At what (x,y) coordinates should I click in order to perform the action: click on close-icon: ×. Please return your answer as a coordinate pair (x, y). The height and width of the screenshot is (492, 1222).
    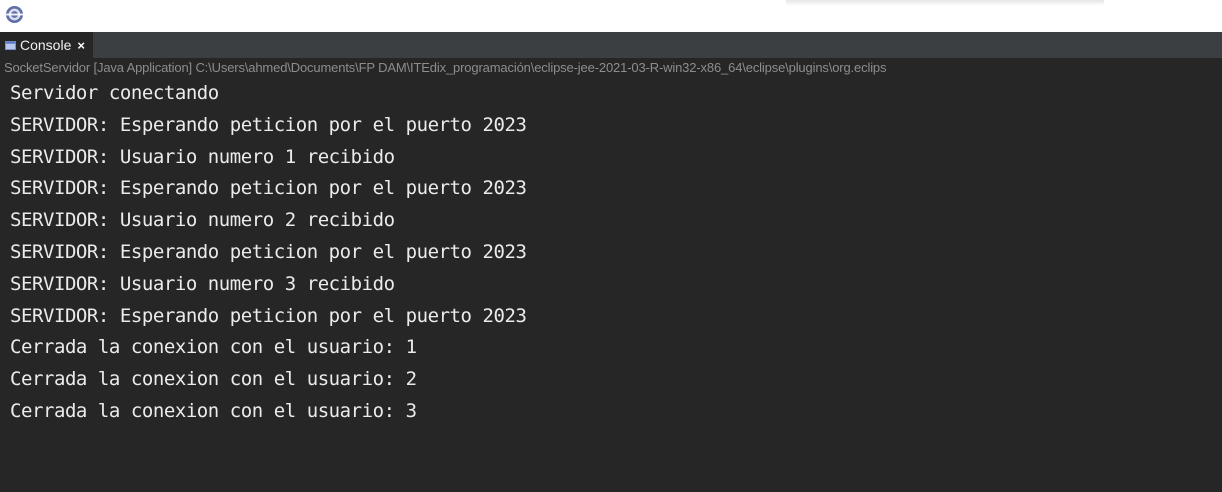
    Looking at the image, I should click on (81, 45).